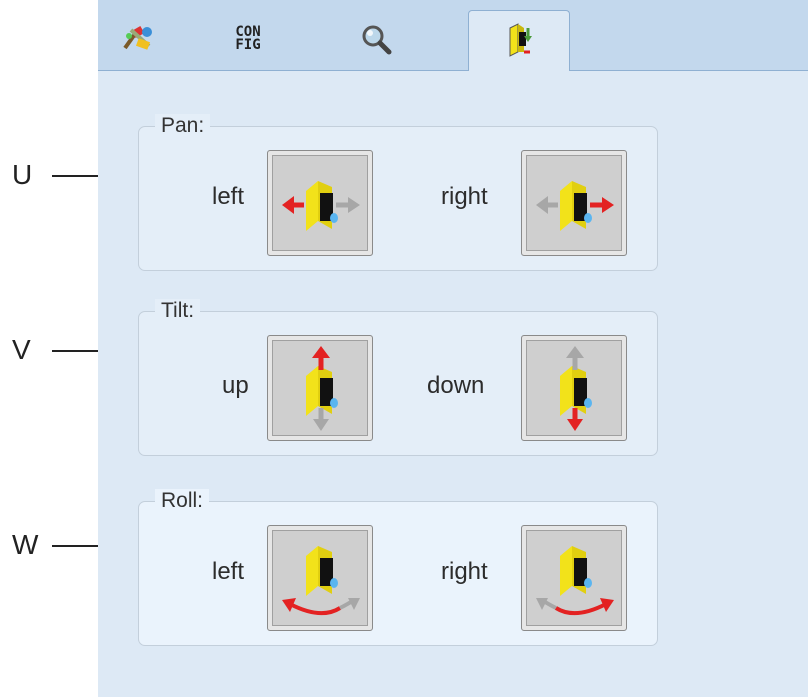  I want to click on tilt-down-button, so click(574, 388).